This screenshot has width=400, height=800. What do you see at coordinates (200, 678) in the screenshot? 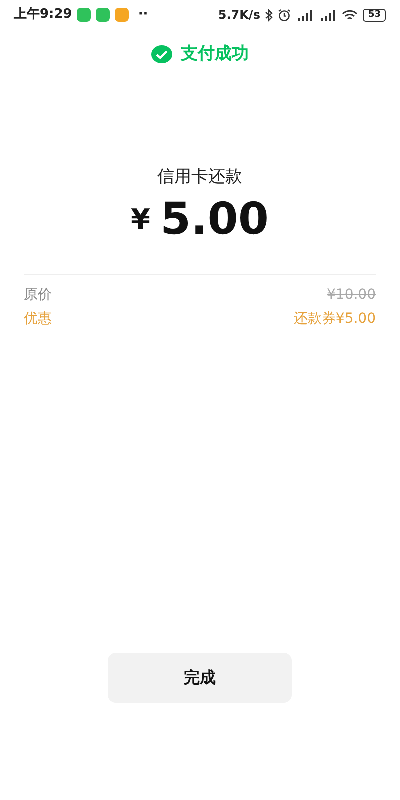
I see `done-button: 完成` at bounding box center [200, 678].